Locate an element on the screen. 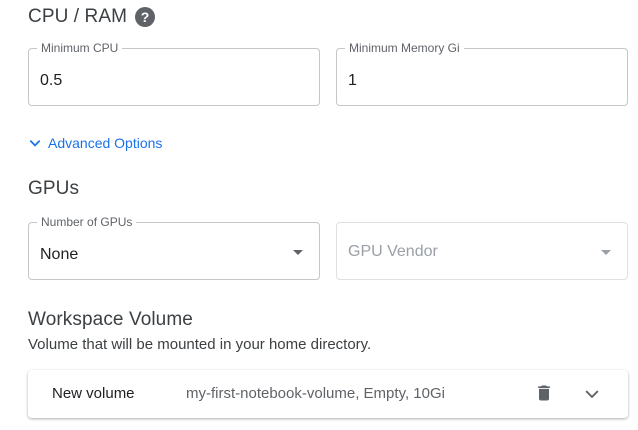 The image size is (638, 430). gpu-vendor-select: GPU Vendor is located at coordinates (482, 251).